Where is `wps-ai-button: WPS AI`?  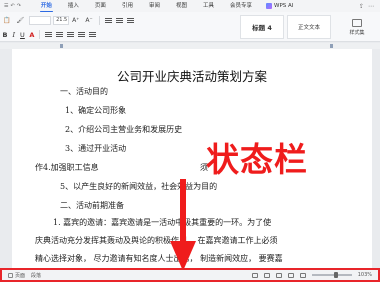 wps-ai-button: WPS AI is located at coordinates (279, 6).